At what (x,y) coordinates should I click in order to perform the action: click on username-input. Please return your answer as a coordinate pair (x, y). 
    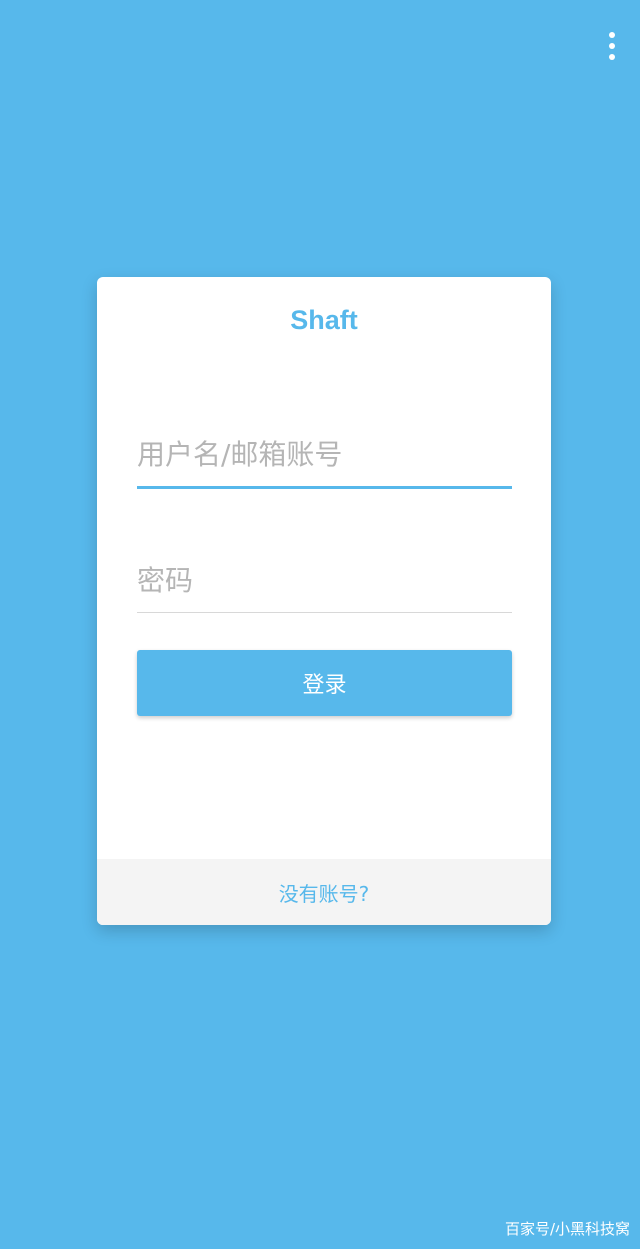
    Looking at the image, I should click on (324, 455).